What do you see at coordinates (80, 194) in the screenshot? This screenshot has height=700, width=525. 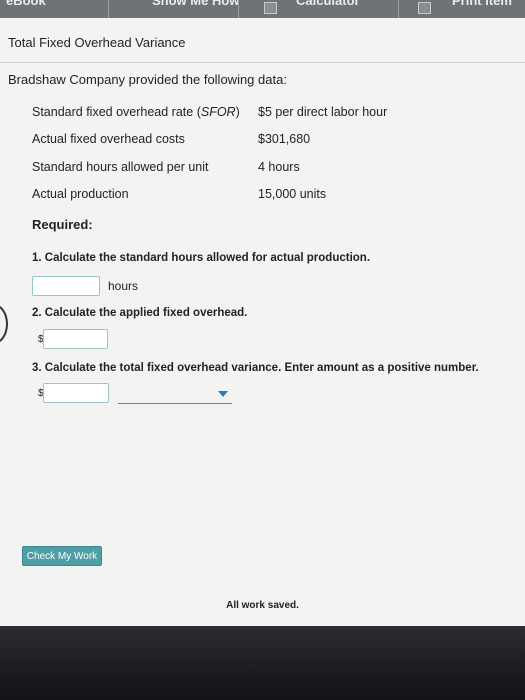 I see `data-label-actual-production: Actual production` at bounding box center [80, 194].